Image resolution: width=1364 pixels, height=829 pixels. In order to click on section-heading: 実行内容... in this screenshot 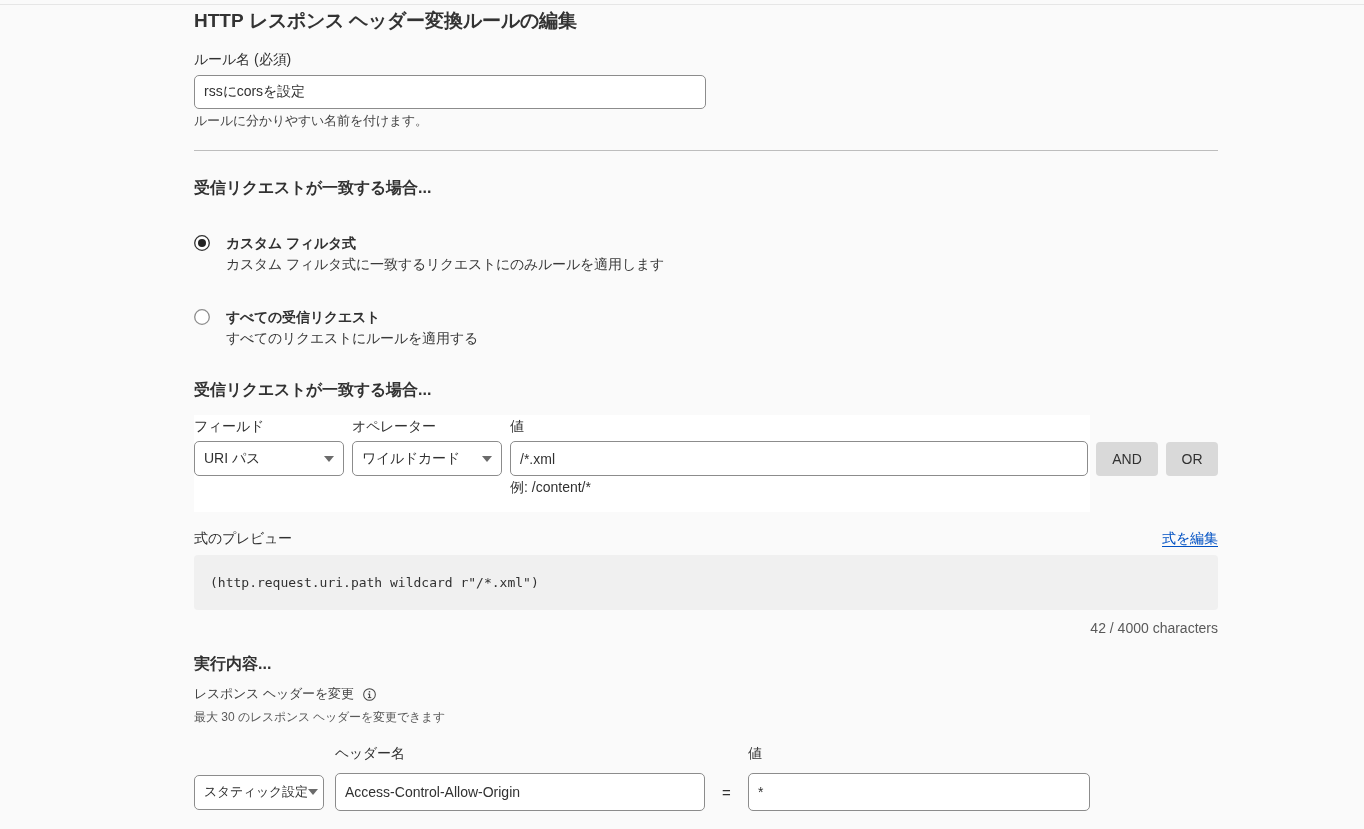, I will do `click(233, 664)`.